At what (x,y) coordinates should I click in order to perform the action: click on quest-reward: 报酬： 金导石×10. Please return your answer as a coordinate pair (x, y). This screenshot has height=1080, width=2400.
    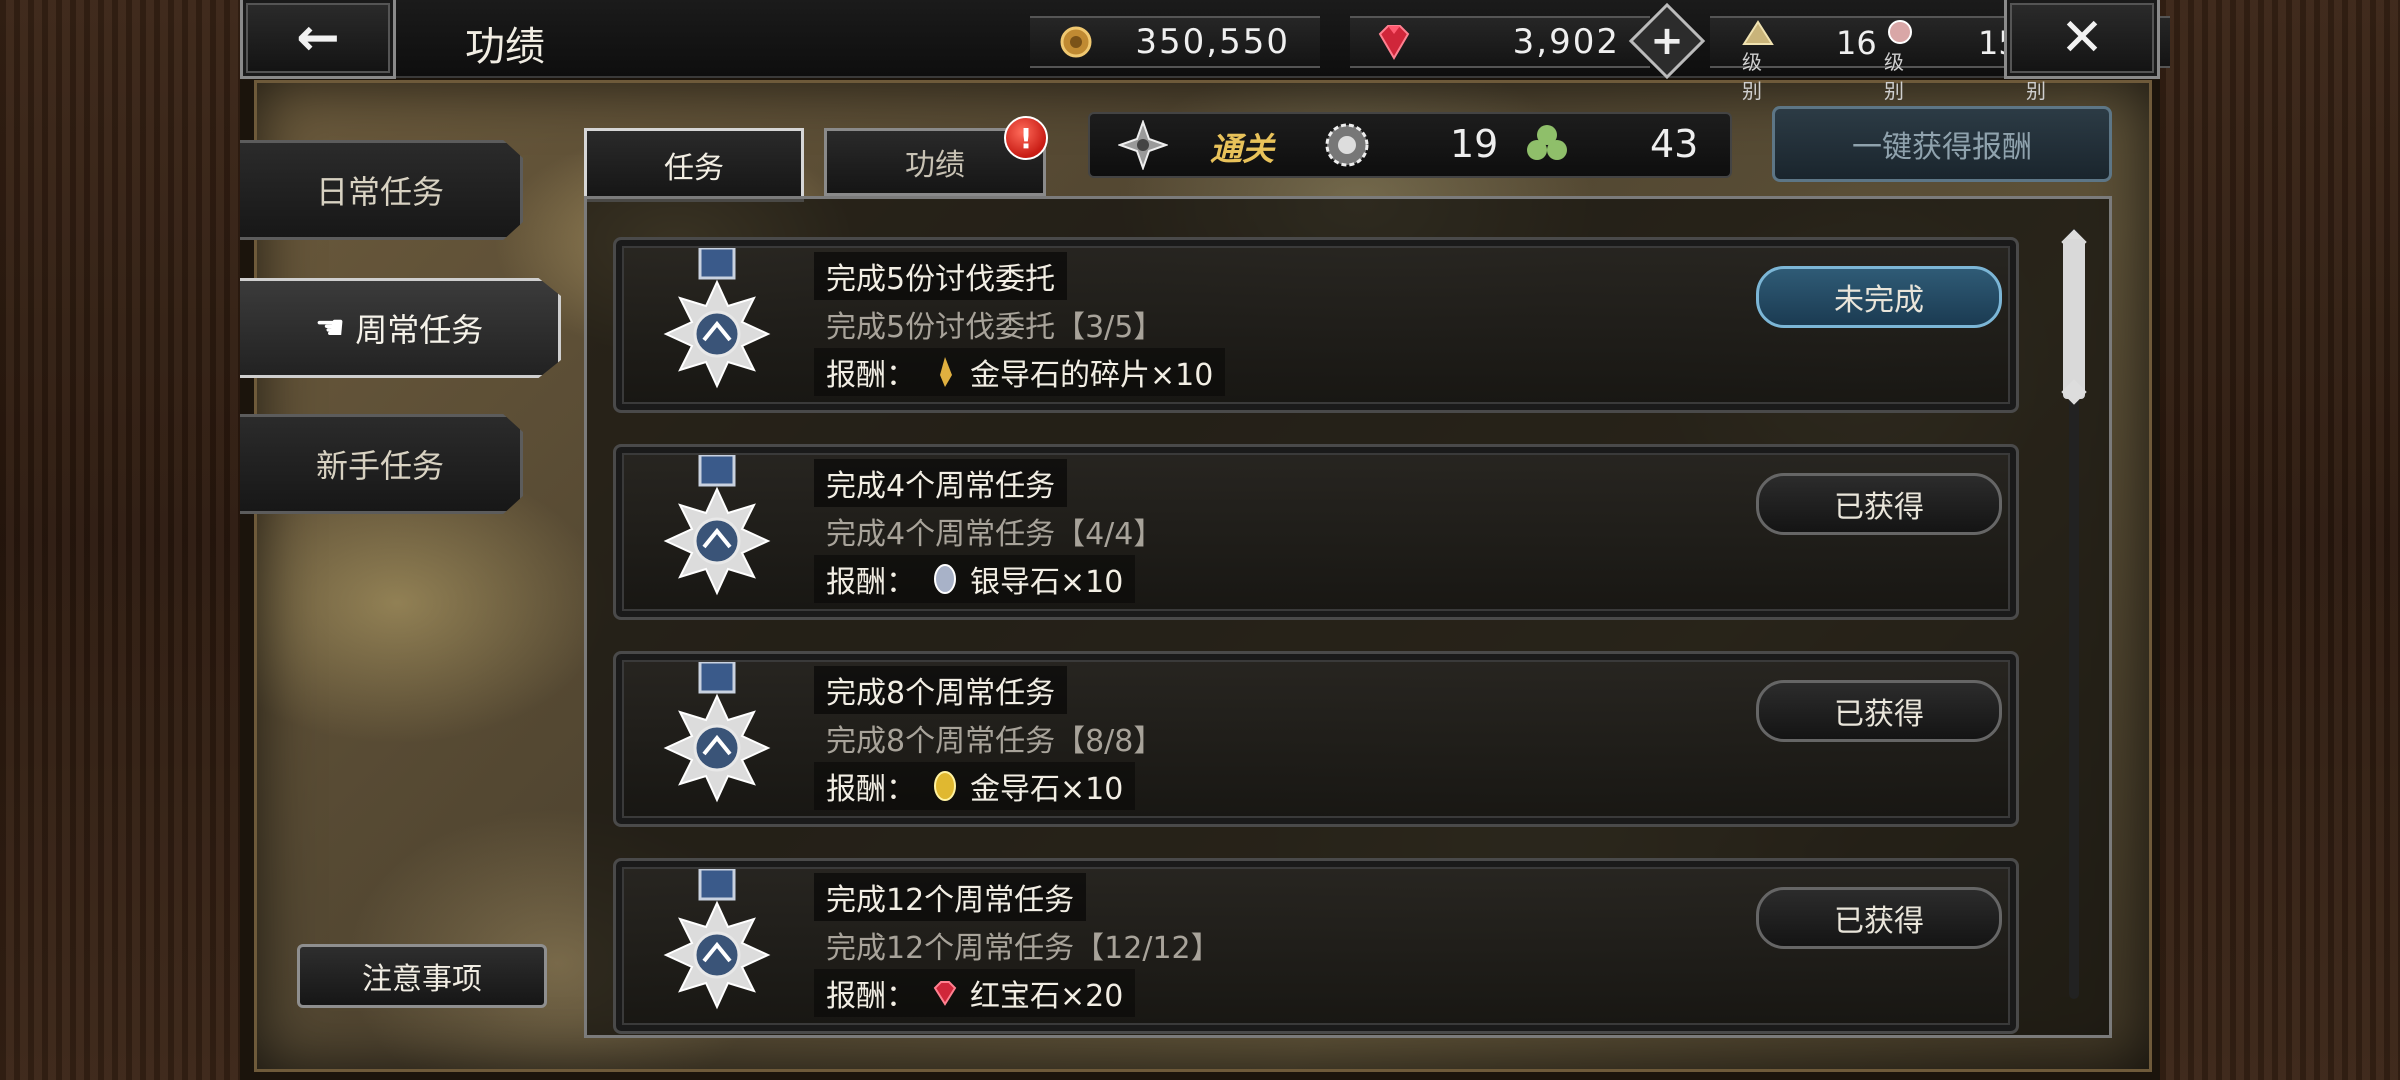
    Looking at the image, I should click on (975, 786).